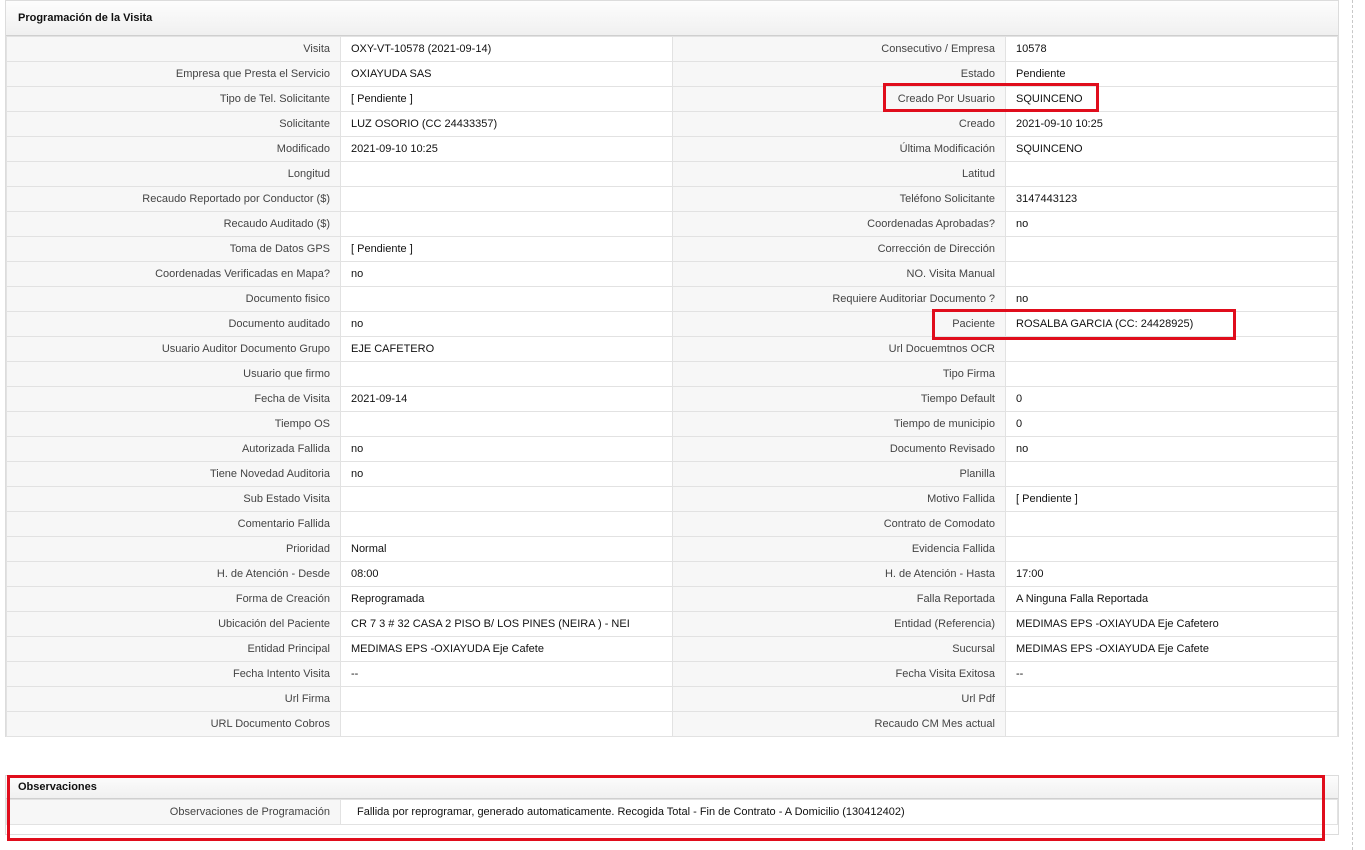  I want to click on field-label: Forma de Creación, so click(173, 599).